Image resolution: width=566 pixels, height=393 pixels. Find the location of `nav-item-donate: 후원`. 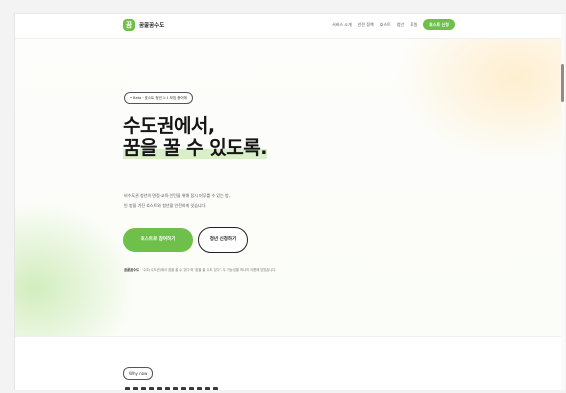

nav-item-donate: 후원 is located at coordinates (413, 25).